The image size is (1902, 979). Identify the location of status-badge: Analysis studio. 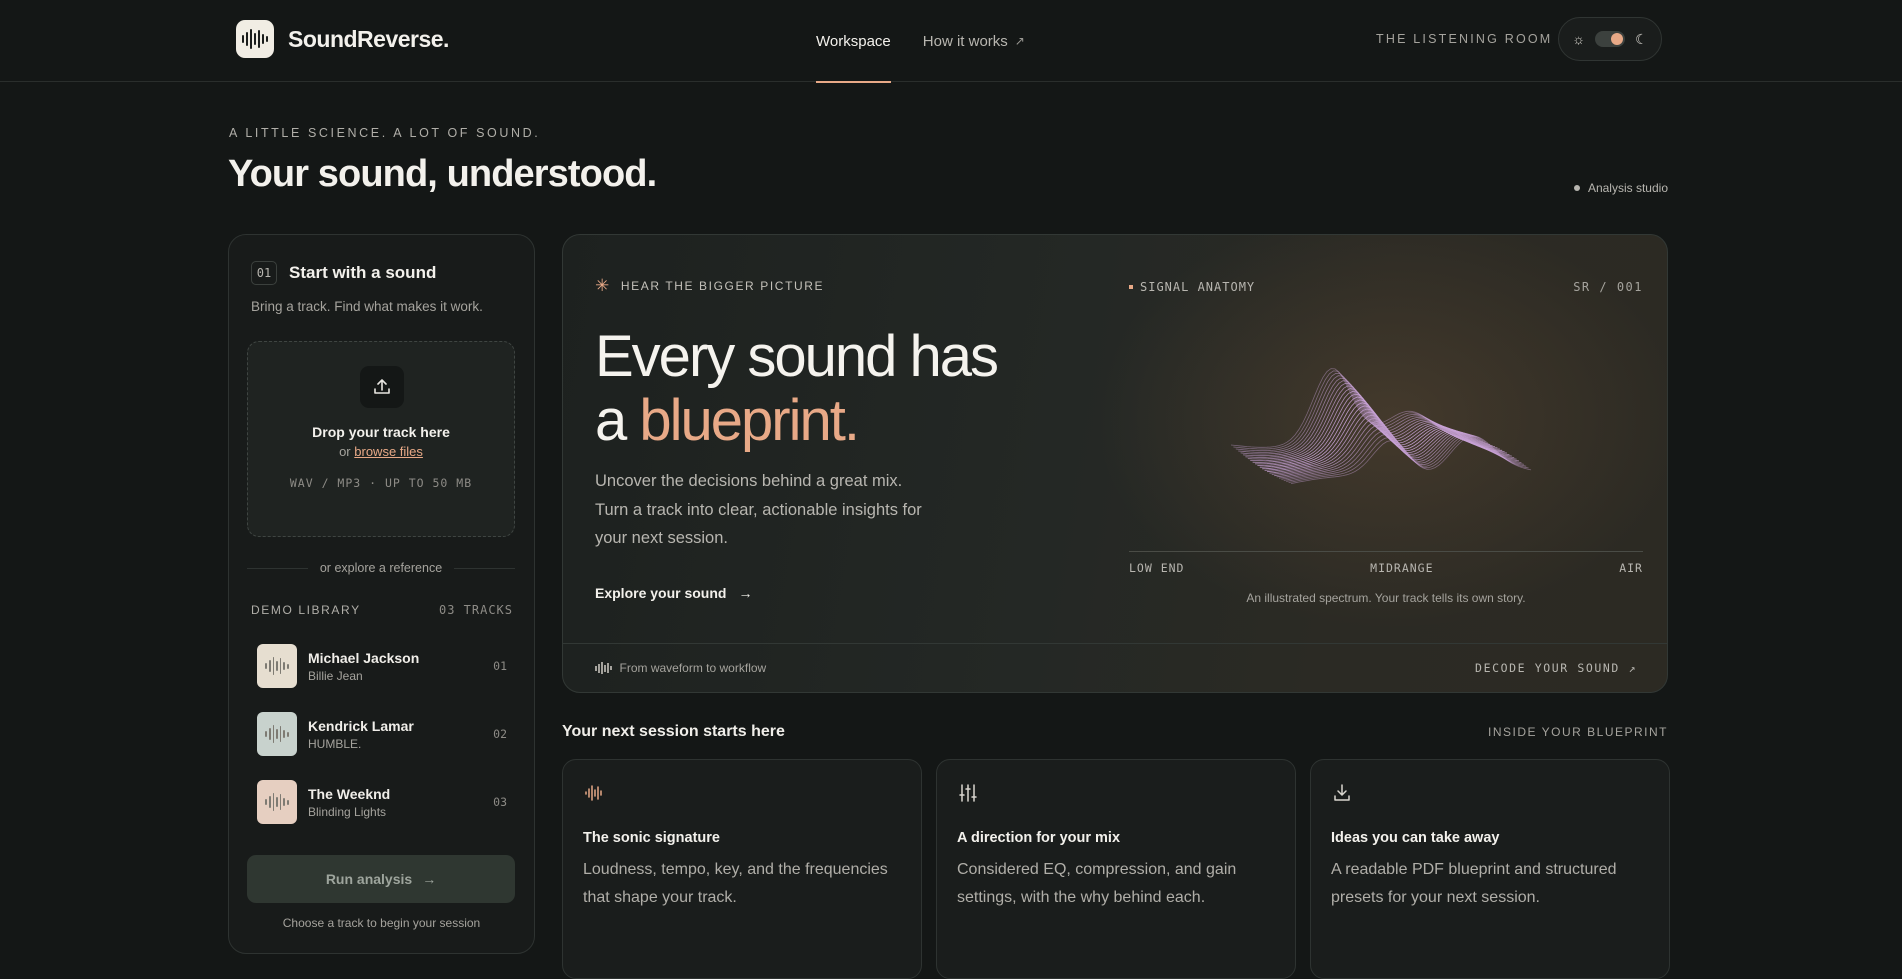
(1620, 188).